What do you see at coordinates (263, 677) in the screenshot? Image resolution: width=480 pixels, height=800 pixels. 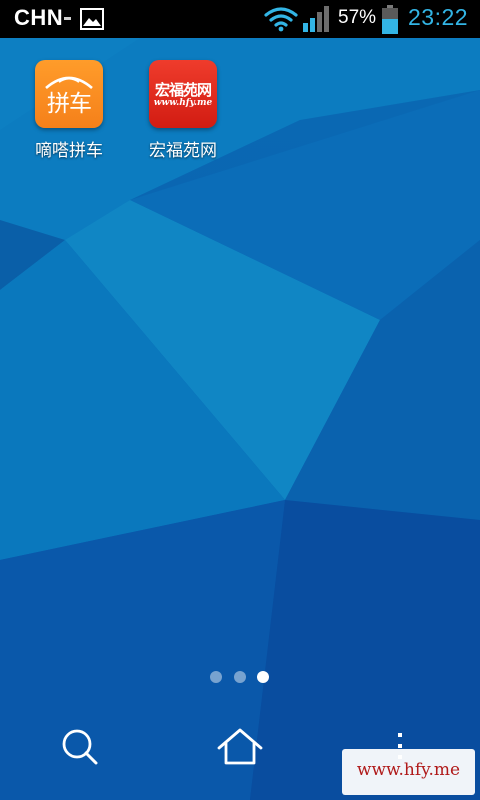 I see `page-dot-3-active` at bounding box center [263, 677].